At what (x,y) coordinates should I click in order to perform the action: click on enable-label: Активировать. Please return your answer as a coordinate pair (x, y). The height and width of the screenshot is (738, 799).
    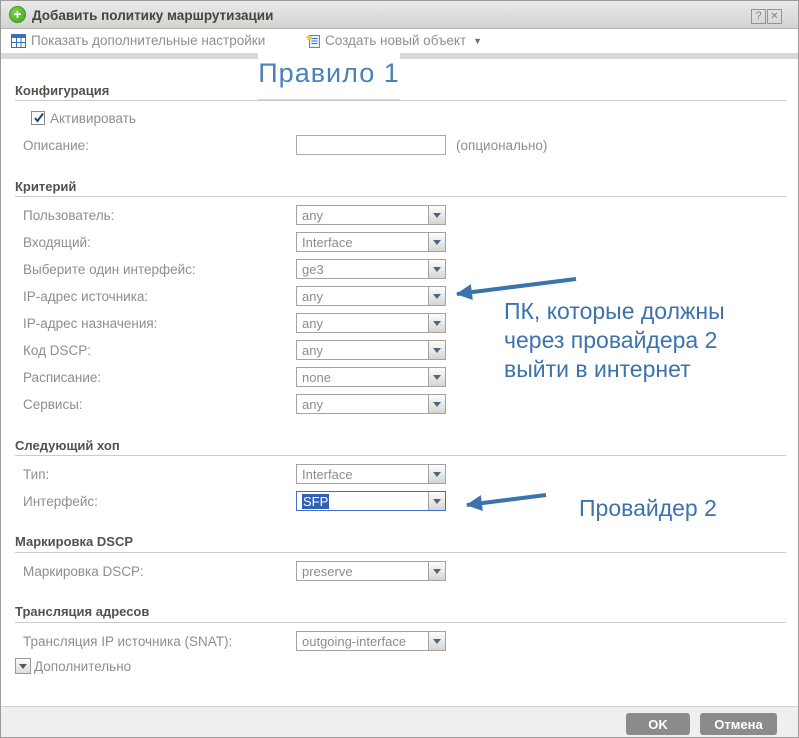
    Looking at the image, I should click on (93, 118).